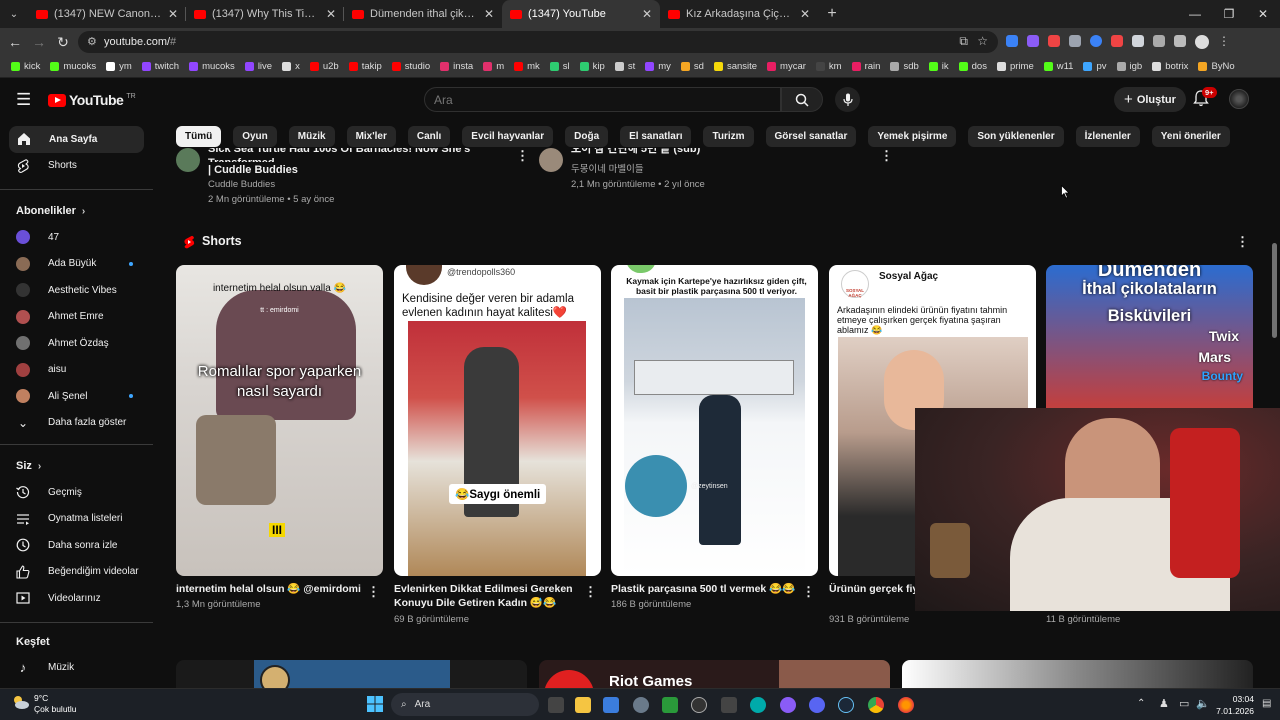 The width and height of the screenshot is (1280, 720). Describe the element at coordinates (1195, 14) in the screenshot. I see `minimize-icon: —` at that location.